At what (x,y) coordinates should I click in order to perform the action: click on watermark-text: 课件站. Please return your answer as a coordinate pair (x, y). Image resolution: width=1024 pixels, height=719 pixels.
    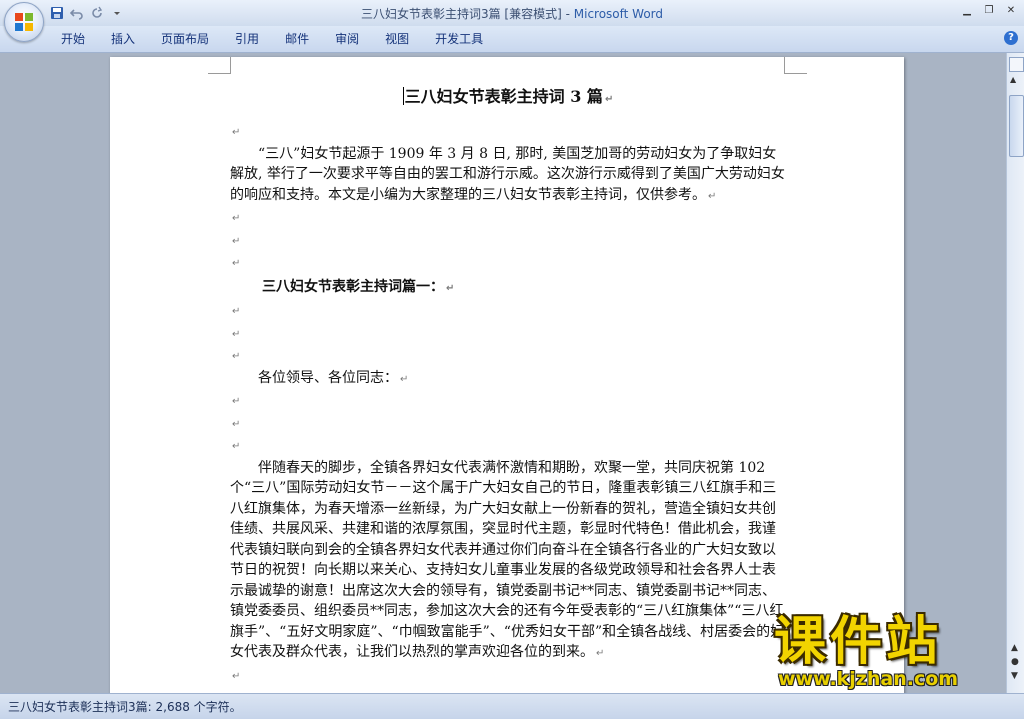
    Looking at the image, I should click on (858, 642).